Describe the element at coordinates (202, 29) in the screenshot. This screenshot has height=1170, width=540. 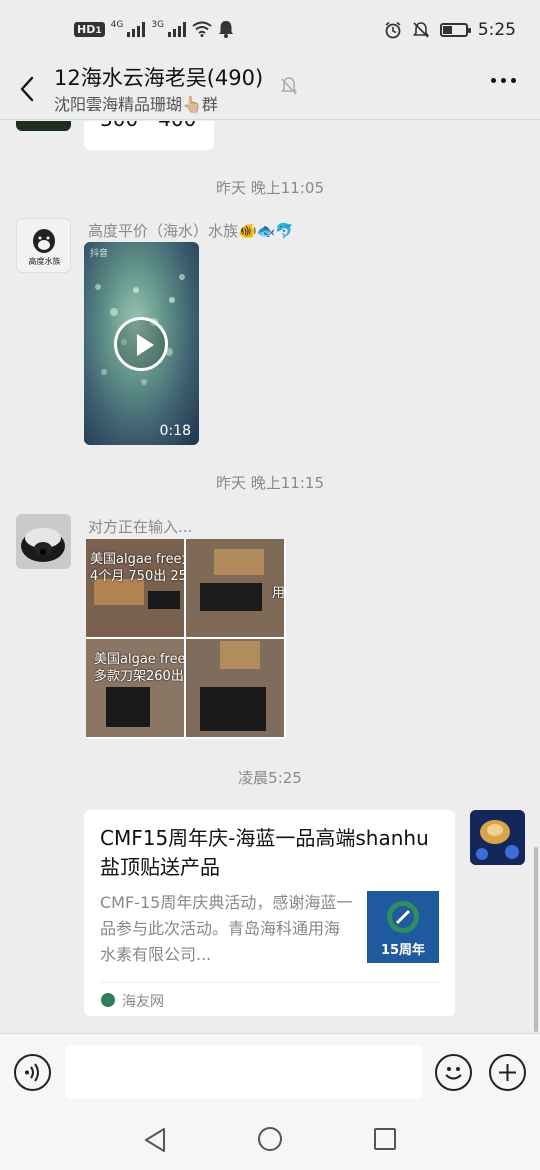
I see `wifi-icon` at that location.